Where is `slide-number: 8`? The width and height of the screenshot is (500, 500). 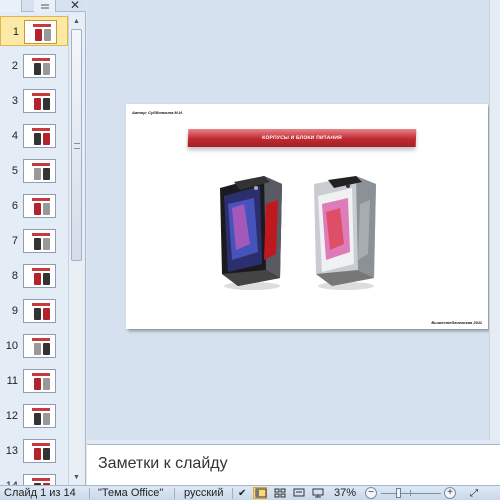 slide-number: 8 is located at coordinates (14, 276).